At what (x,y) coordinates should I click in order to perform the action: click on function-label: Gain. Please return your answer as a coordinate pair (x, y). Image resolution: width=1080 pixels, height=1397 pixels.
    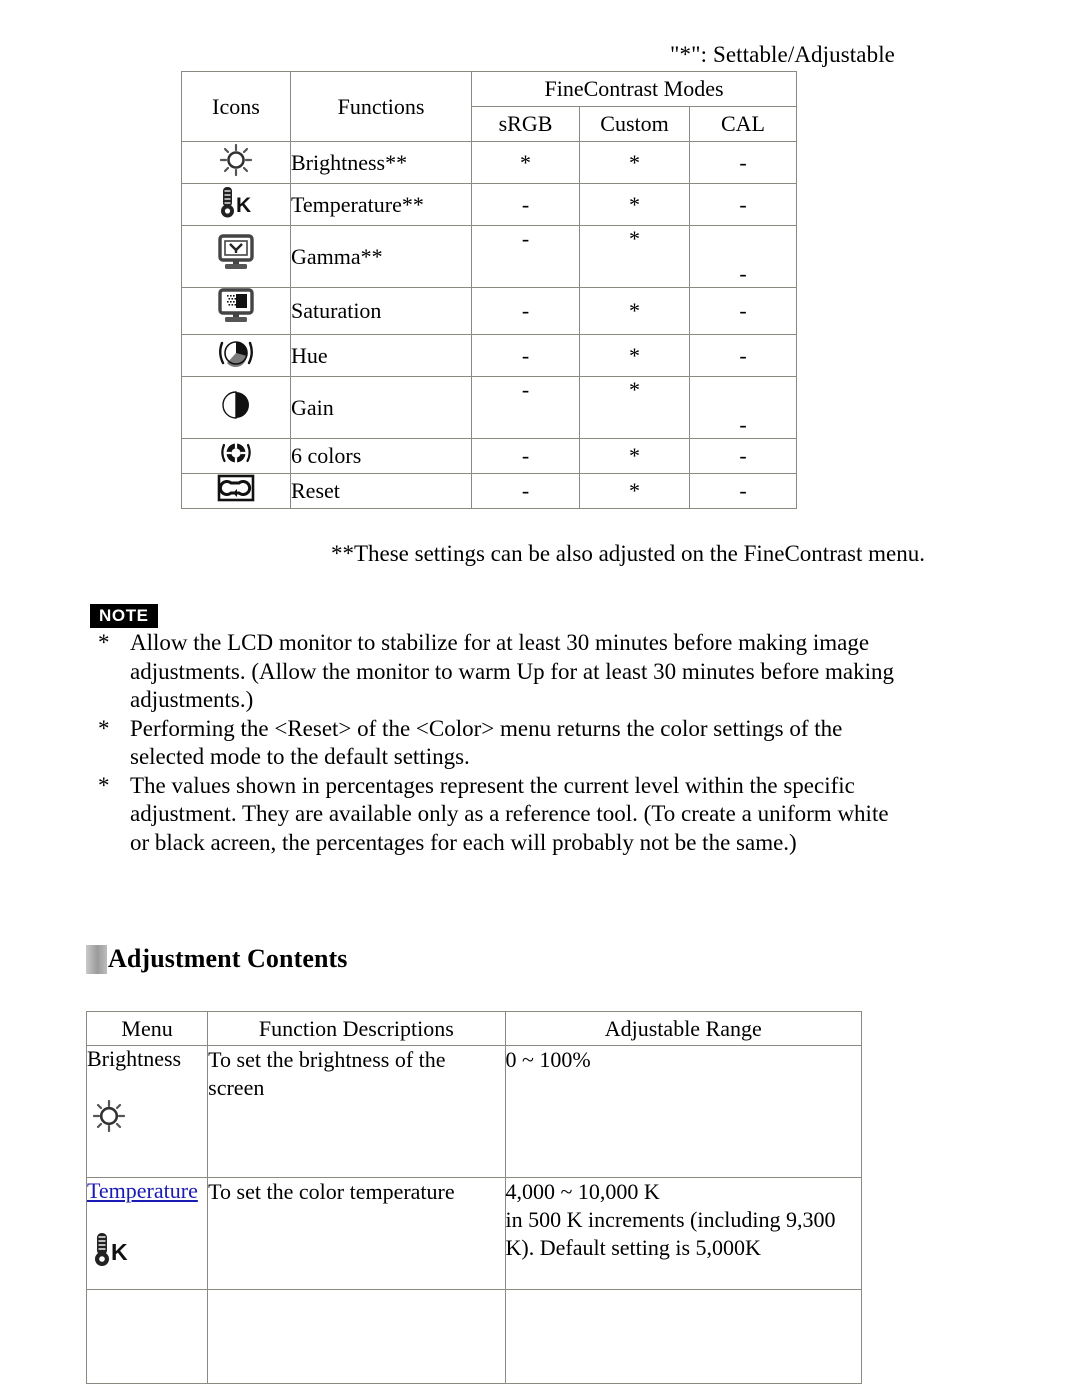
    Looking at the image, I should click on (381, 407).